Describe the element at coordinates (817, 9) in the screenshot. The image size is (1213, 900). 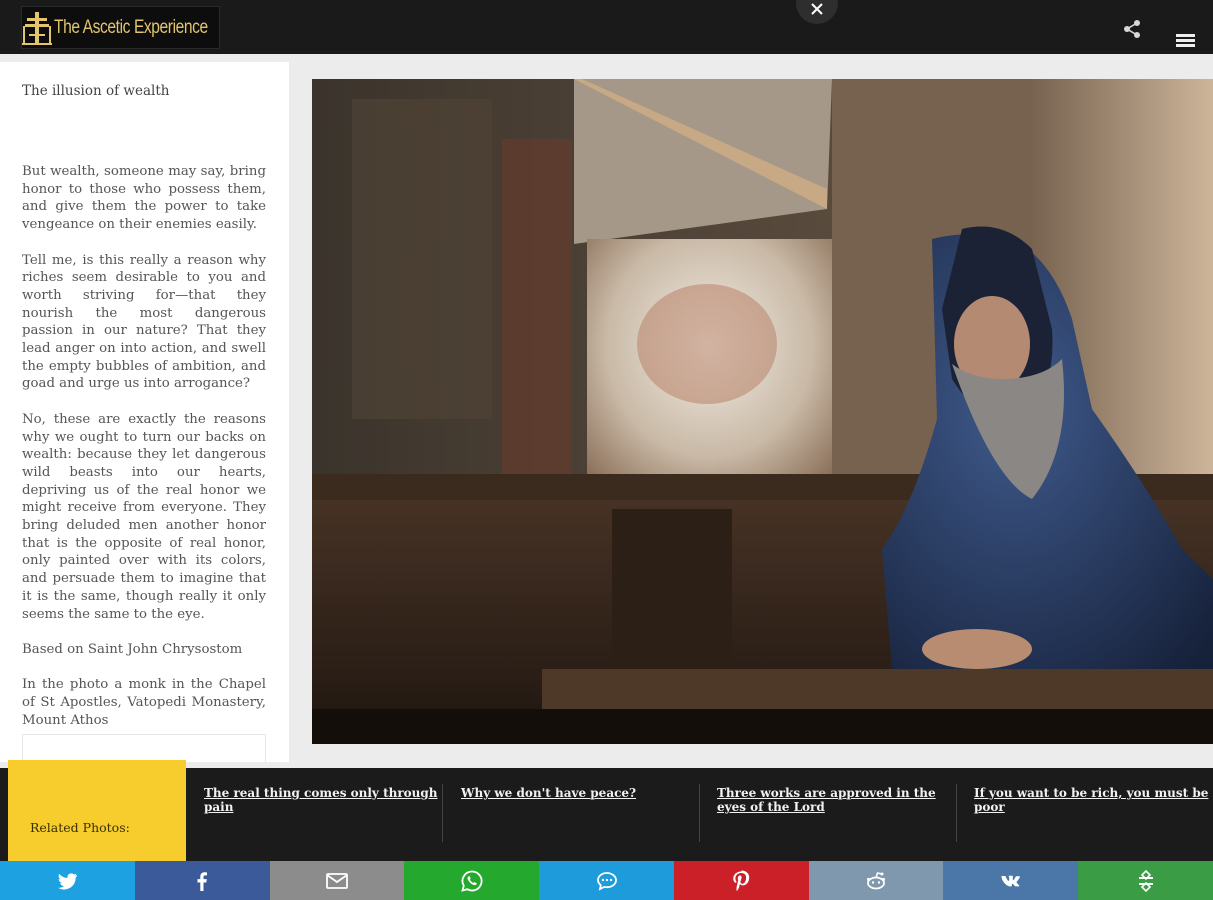
I see `close-icon` at that location.